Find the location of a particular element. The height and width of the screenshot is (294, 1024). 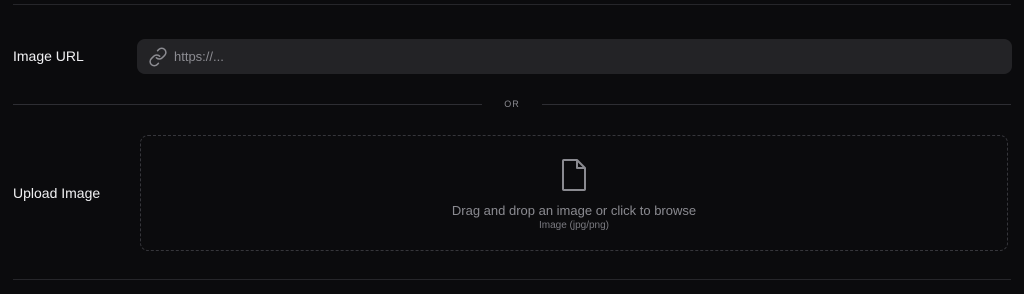

or-text: OR is located at coordinates (512, 104).